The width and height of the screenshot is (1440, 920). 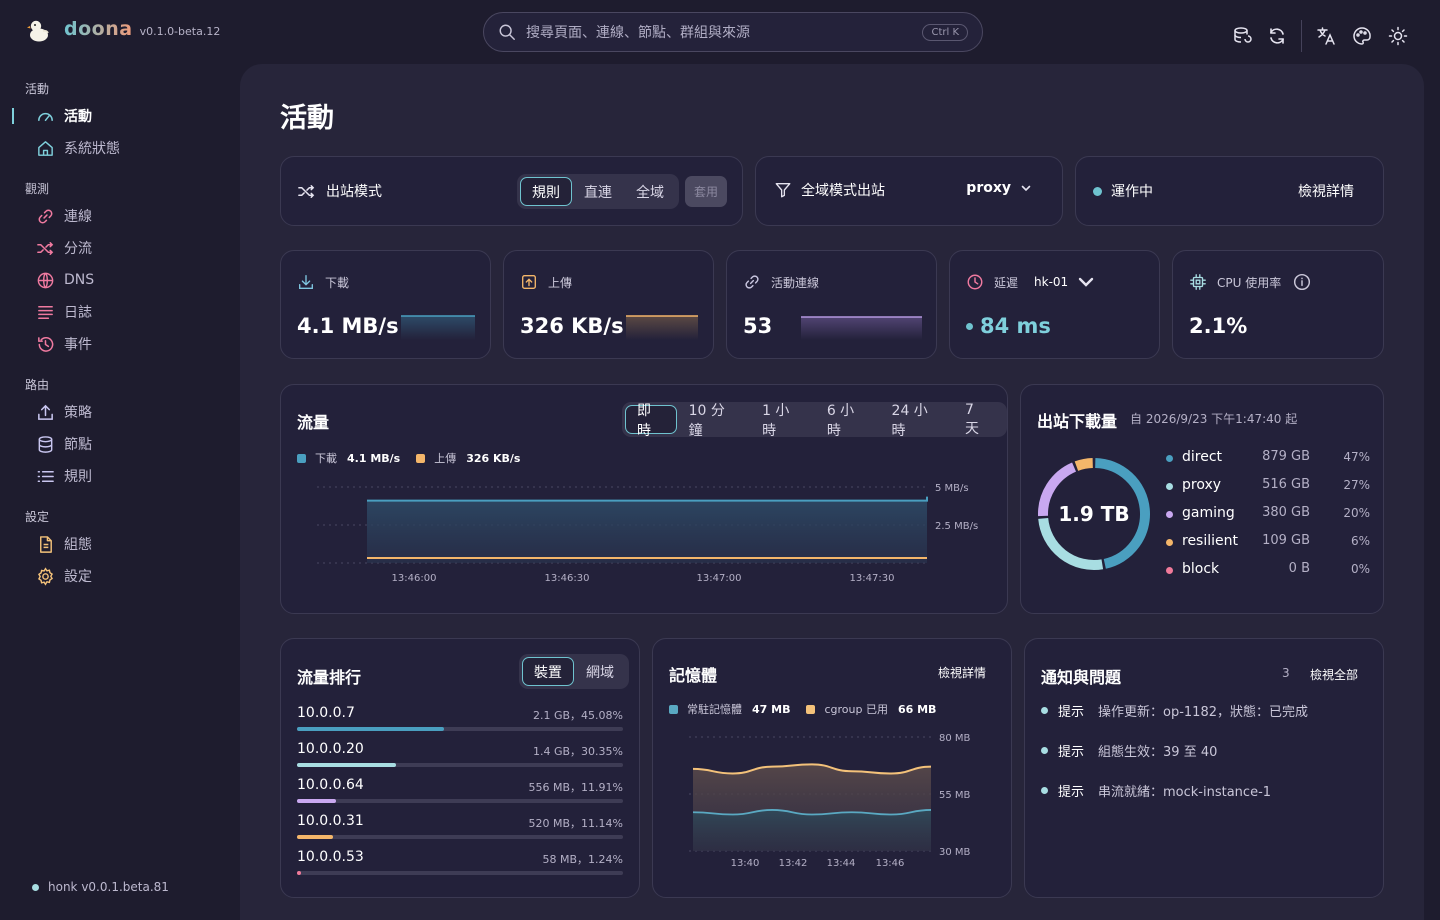 I want to click on notifications-view-all-link: 檢視全部, so click(x=1334, y=674).